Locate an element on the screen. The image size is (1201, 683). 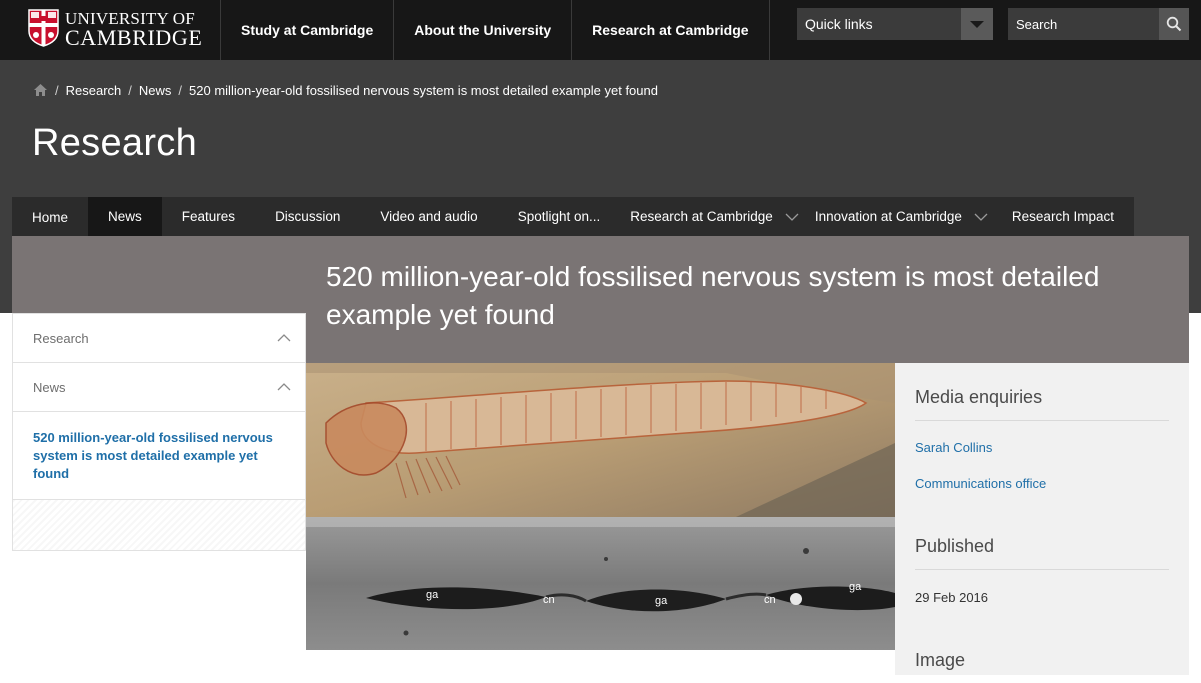
search-box is located at coordinates (1098, 24).